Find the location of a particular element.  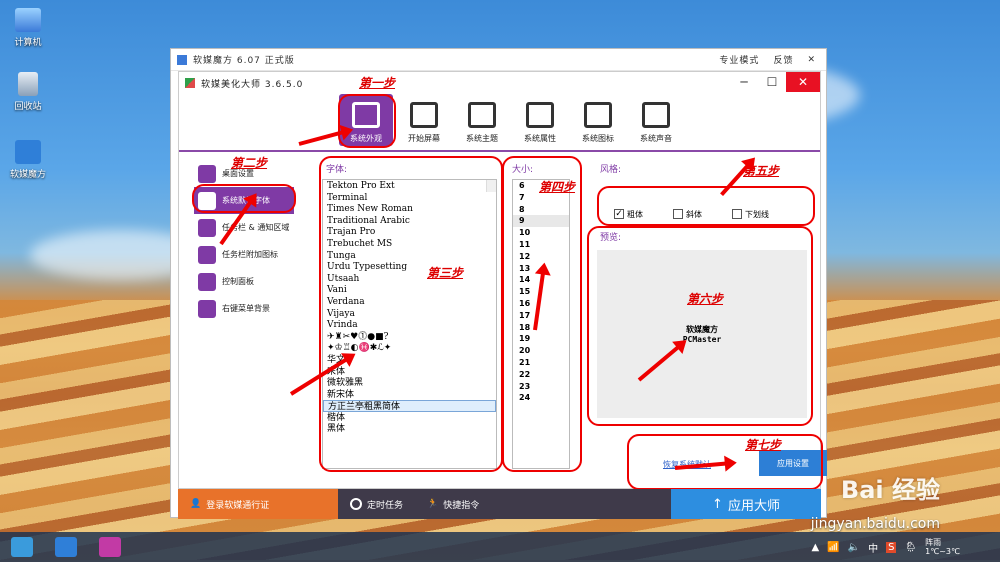

arrow-up-icon: ↑ is located at coordinates (717, 504).